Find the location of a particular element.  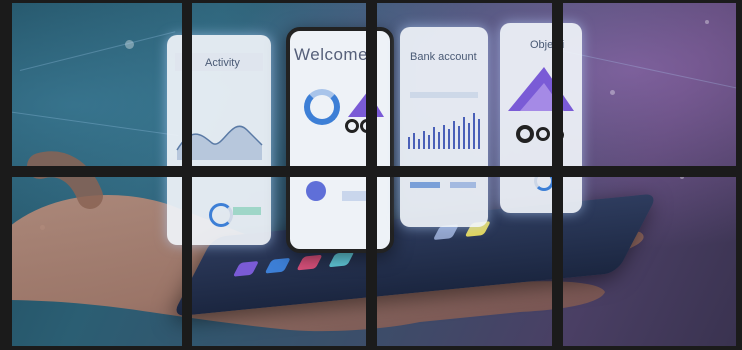

welcome-phone: Welcome is located at coordinates (340, 140).